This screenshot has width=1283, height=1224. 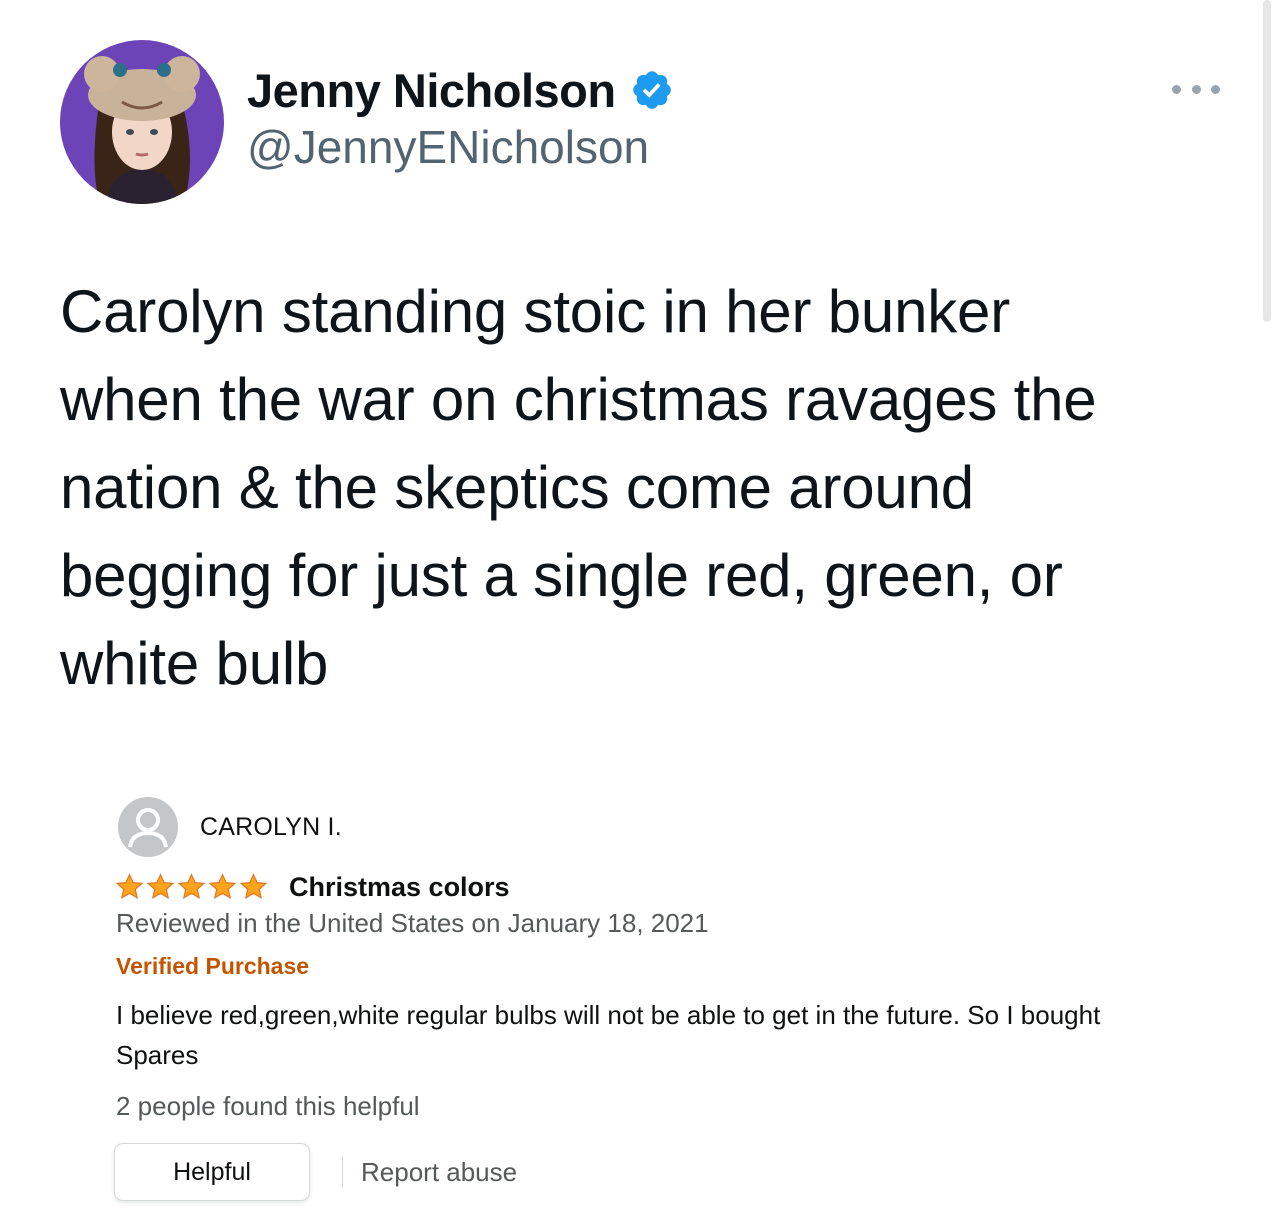 I want to click on author-name-row: Jenny Nicholson, so click(x=460, y=90).